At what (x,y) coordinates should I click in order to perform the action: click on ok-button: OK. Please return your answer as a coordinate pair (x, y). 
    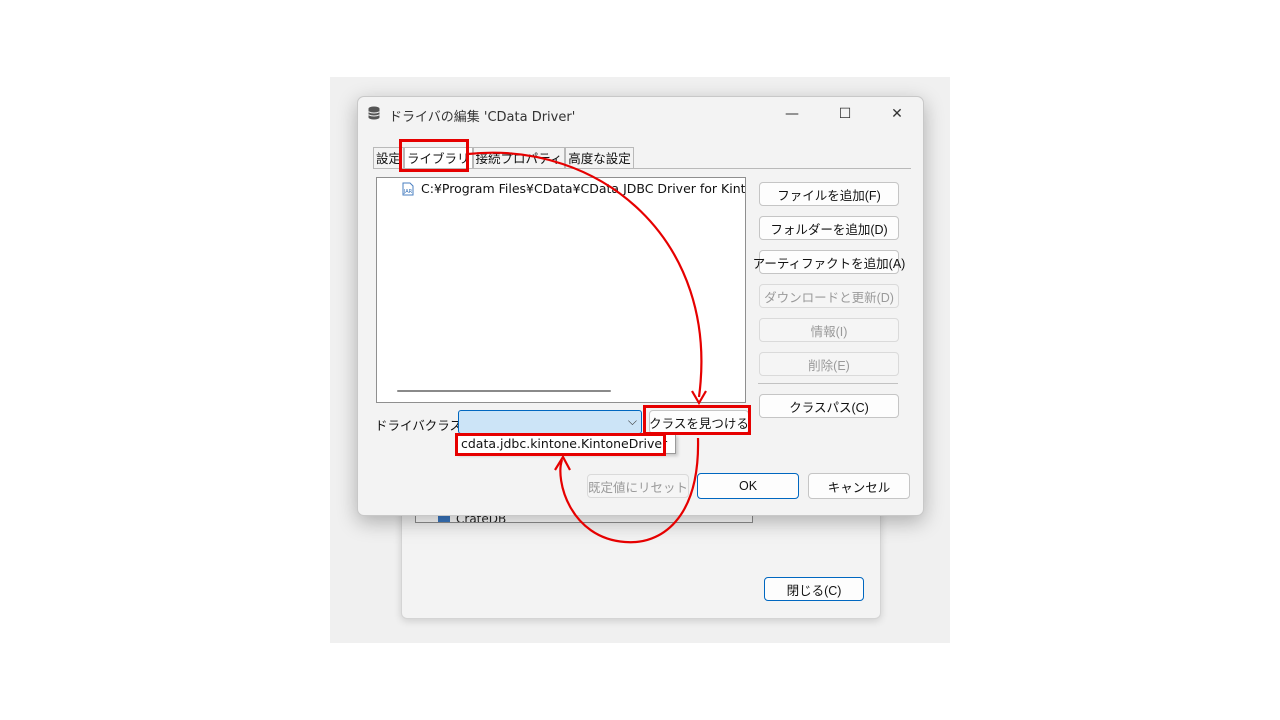
    Looking at the image, I should click on (748, 486).